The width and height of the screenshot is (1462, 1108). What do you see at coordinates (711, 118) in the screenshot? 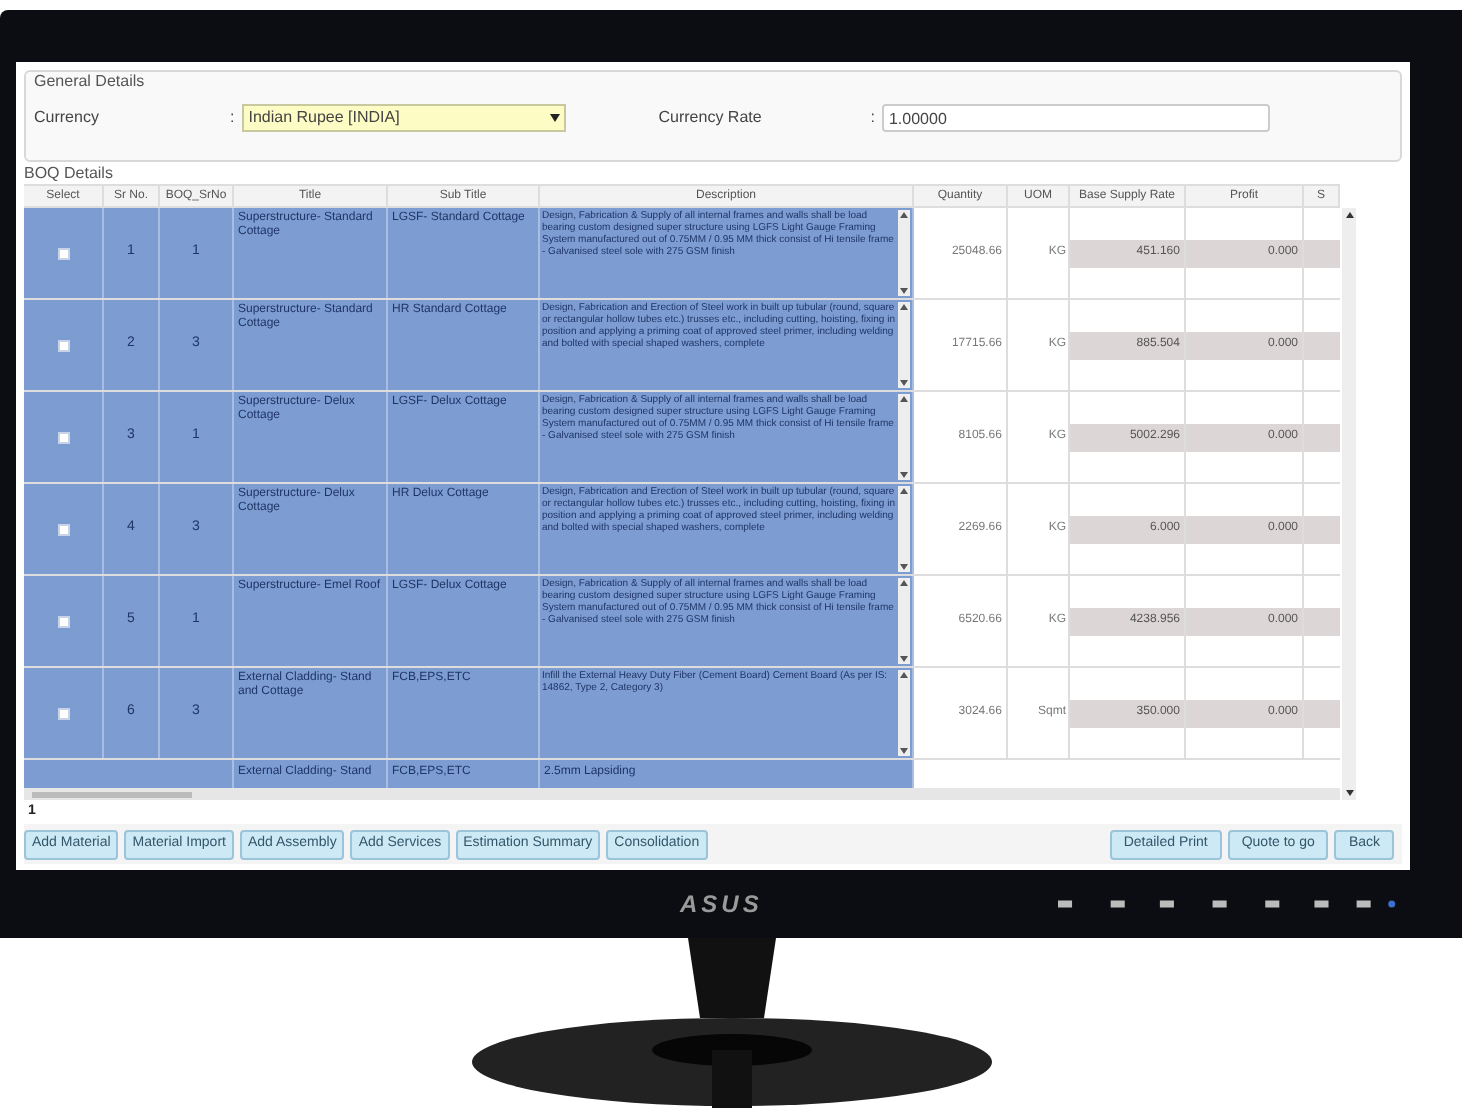
I see `field-label: Currency Rate` at bounding box center [711, 118].